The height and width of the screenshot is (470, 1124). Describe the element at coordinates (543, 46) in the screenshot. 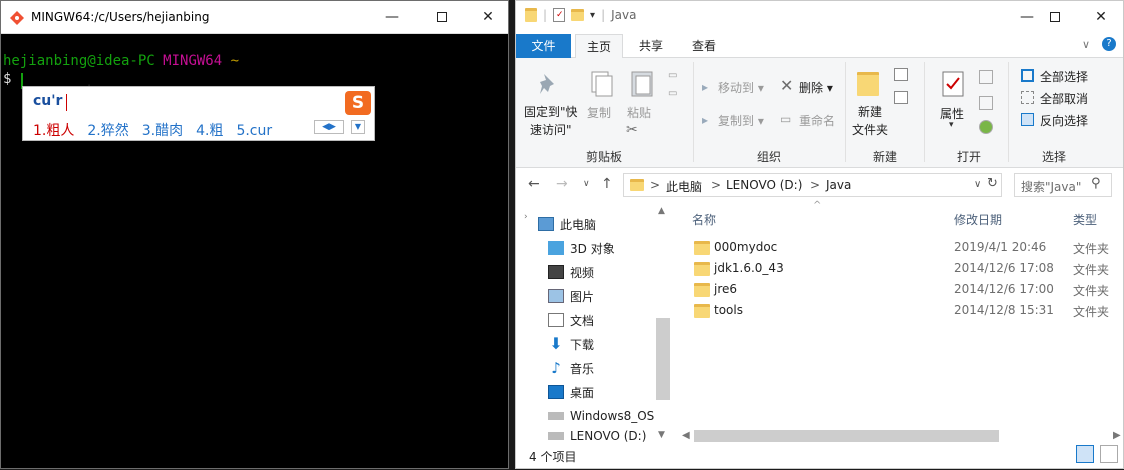

I see `tab-file: 文件` at that location.